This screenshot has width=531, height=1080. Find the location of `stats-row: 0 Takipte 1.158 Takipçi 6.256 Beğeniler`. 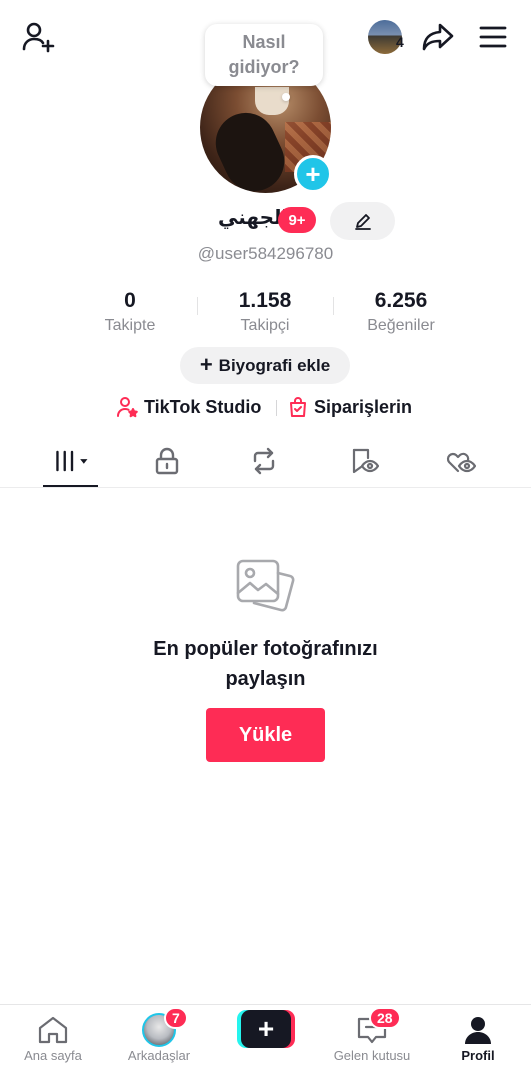

stats-row: 0 Takipte 1.158 Takipçi 6.256 Beğeniler is located at coordinates (265, 313).